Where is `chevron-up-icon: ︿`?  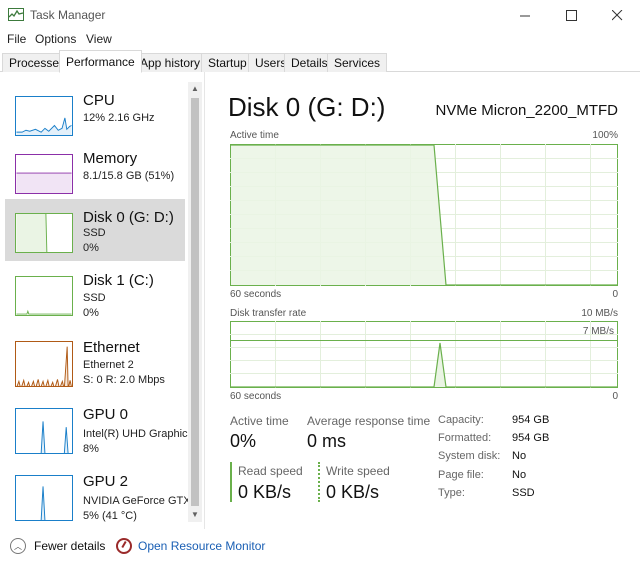 chevron-up-icon: ︿ is located at coordinates (18, 546).